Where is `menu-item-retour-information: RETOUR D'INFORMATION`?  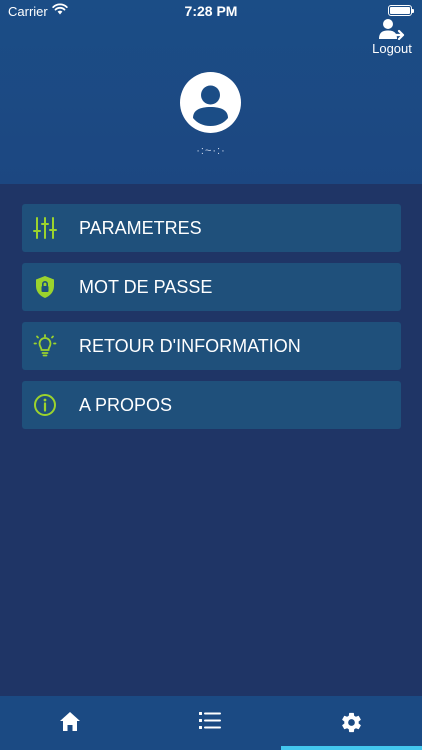
menu-item-retour-information: RETOUR D'INFORMATION is located at coordinates (211, 346).